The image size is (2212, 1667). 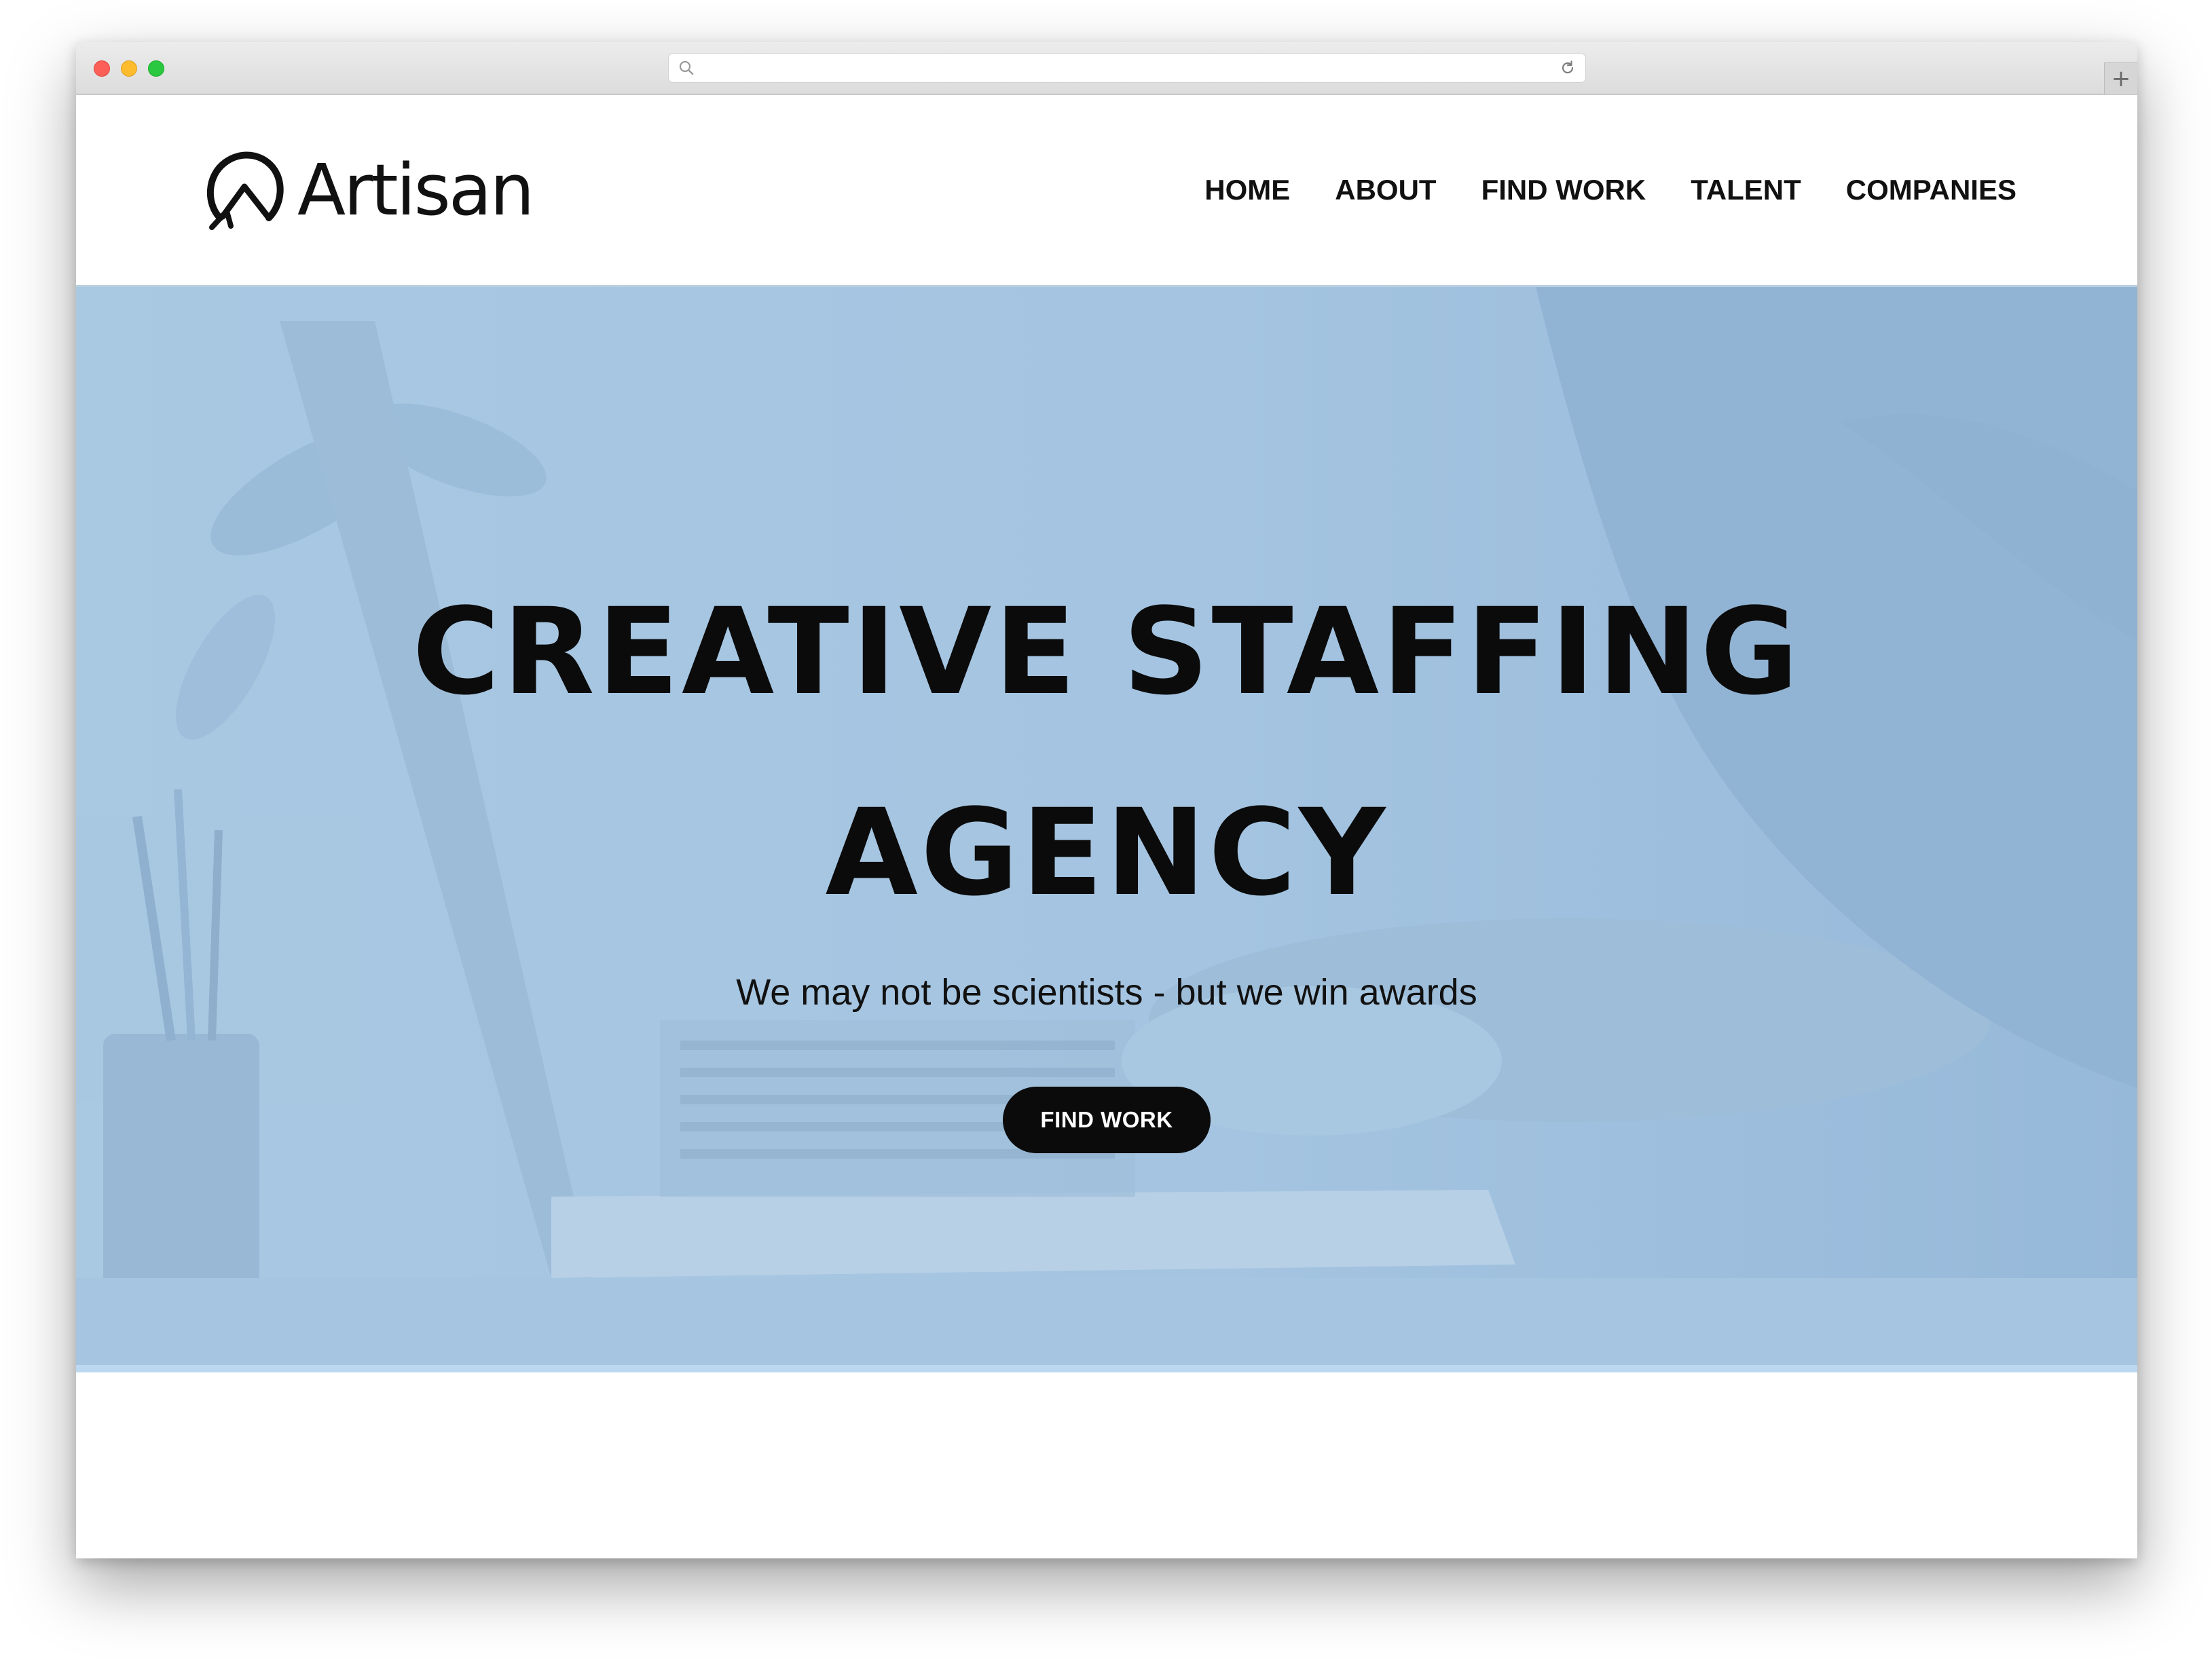 I want to click on address-bar, so click(x=1127, y=68).